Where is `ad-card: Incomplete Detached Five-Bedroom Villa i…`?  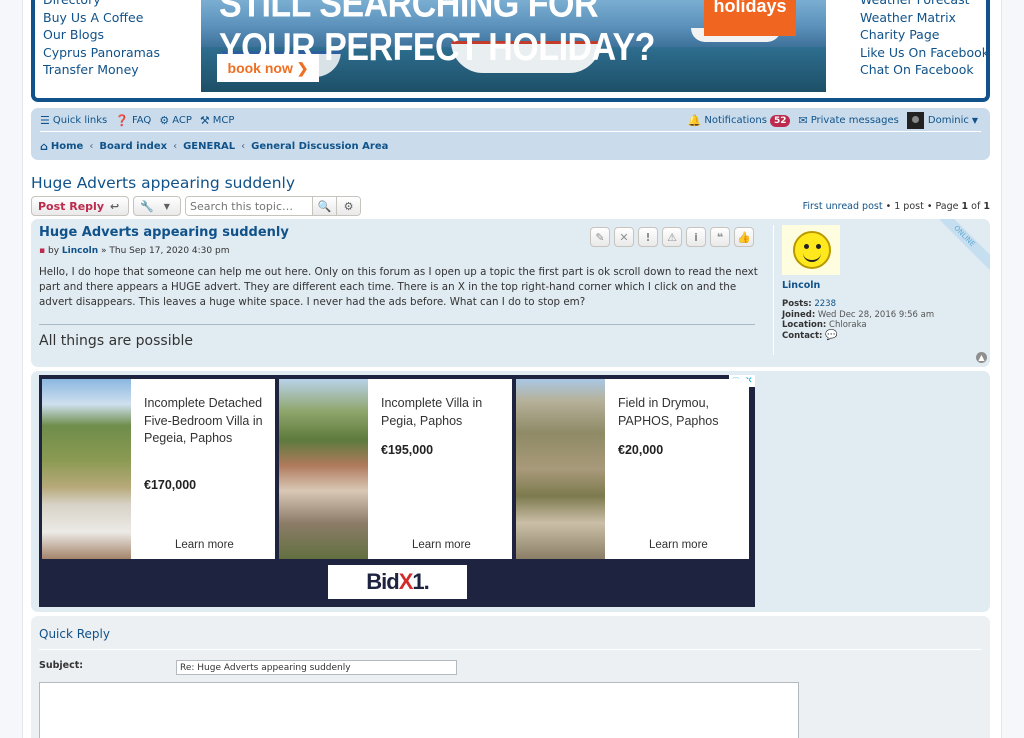
ad-card: Incomplete Detached Five-Bedroom Villa i… is located at coordinates (158, 469).